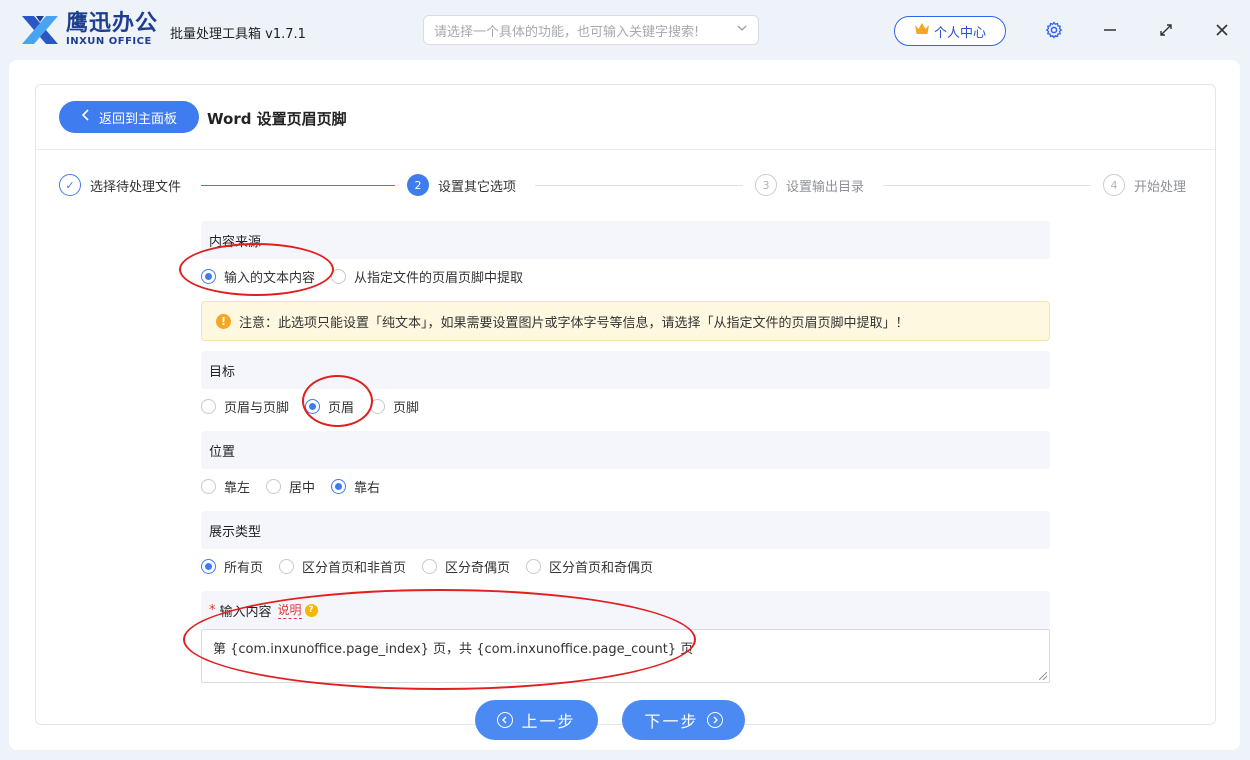 This screenshot has height=760, width=1250. I want to click on step-label: 设置输出目录, so click(825, 187).